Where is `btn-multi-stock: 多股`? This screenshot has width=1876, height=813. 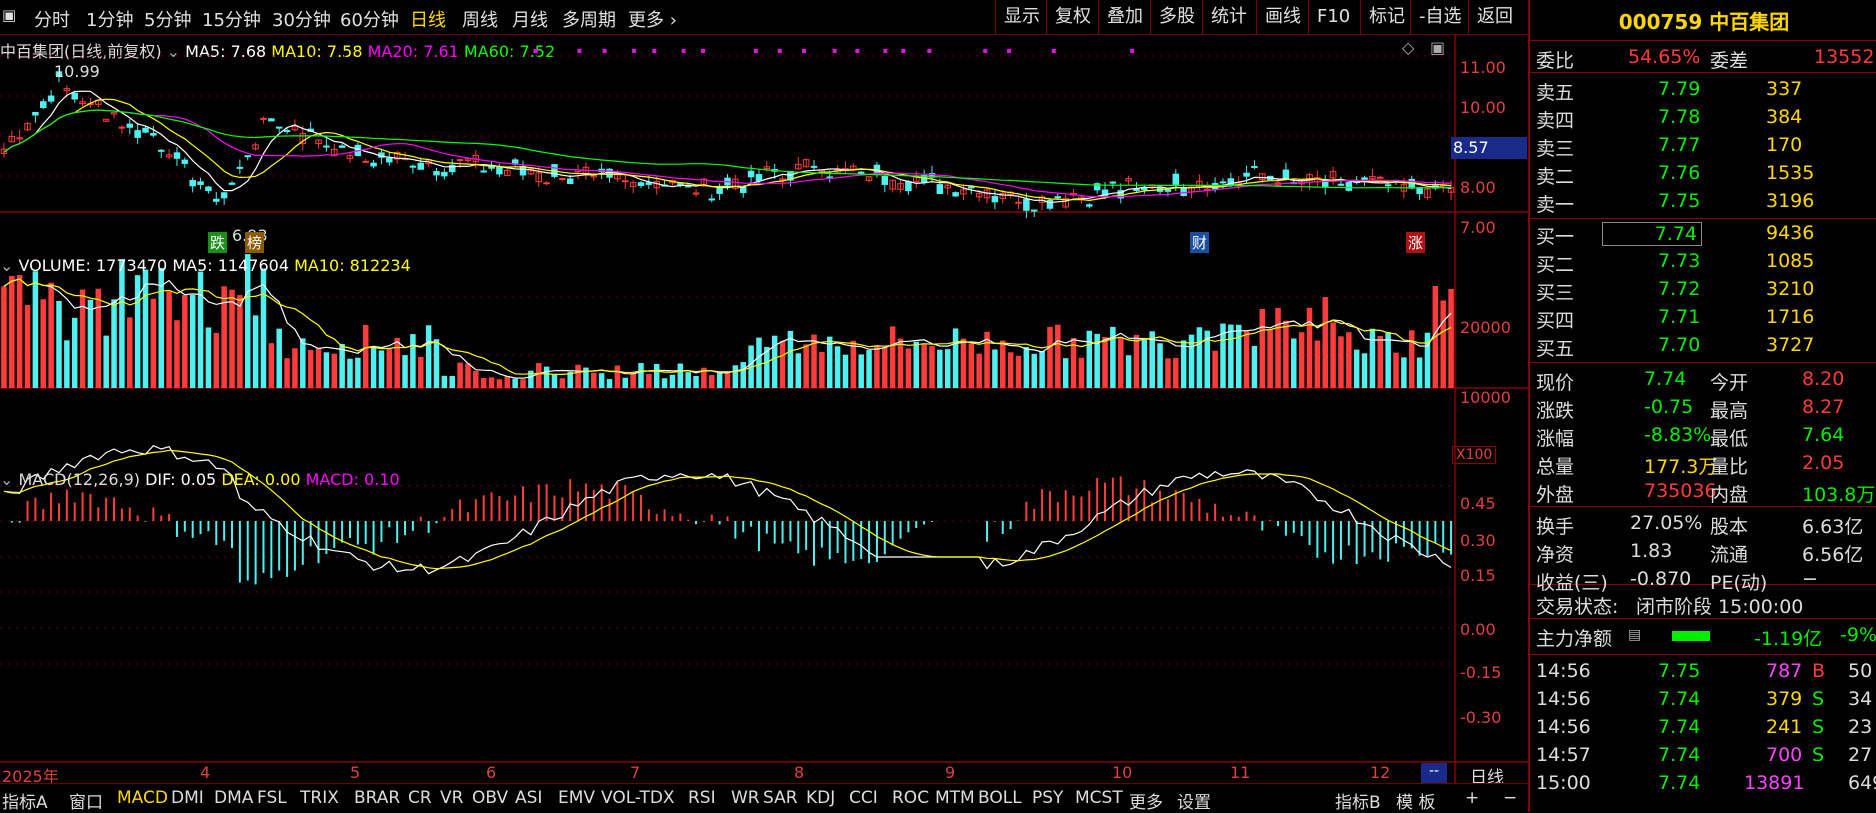
btn-multi-stock: 多股 is located at coordinates (1176, 17).